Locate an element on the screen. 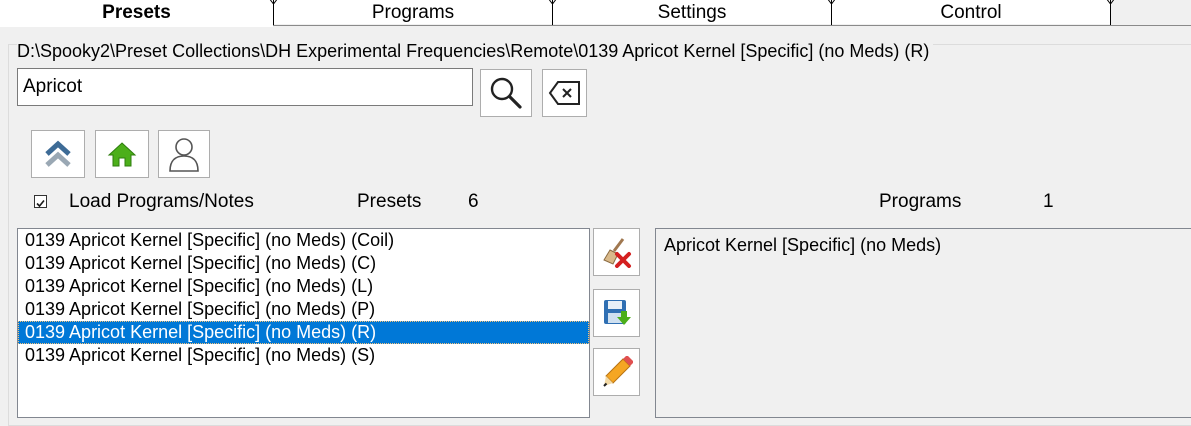 This screenshot has height=426, width=1191. pencil-icon is located at coordinates (617, 371).